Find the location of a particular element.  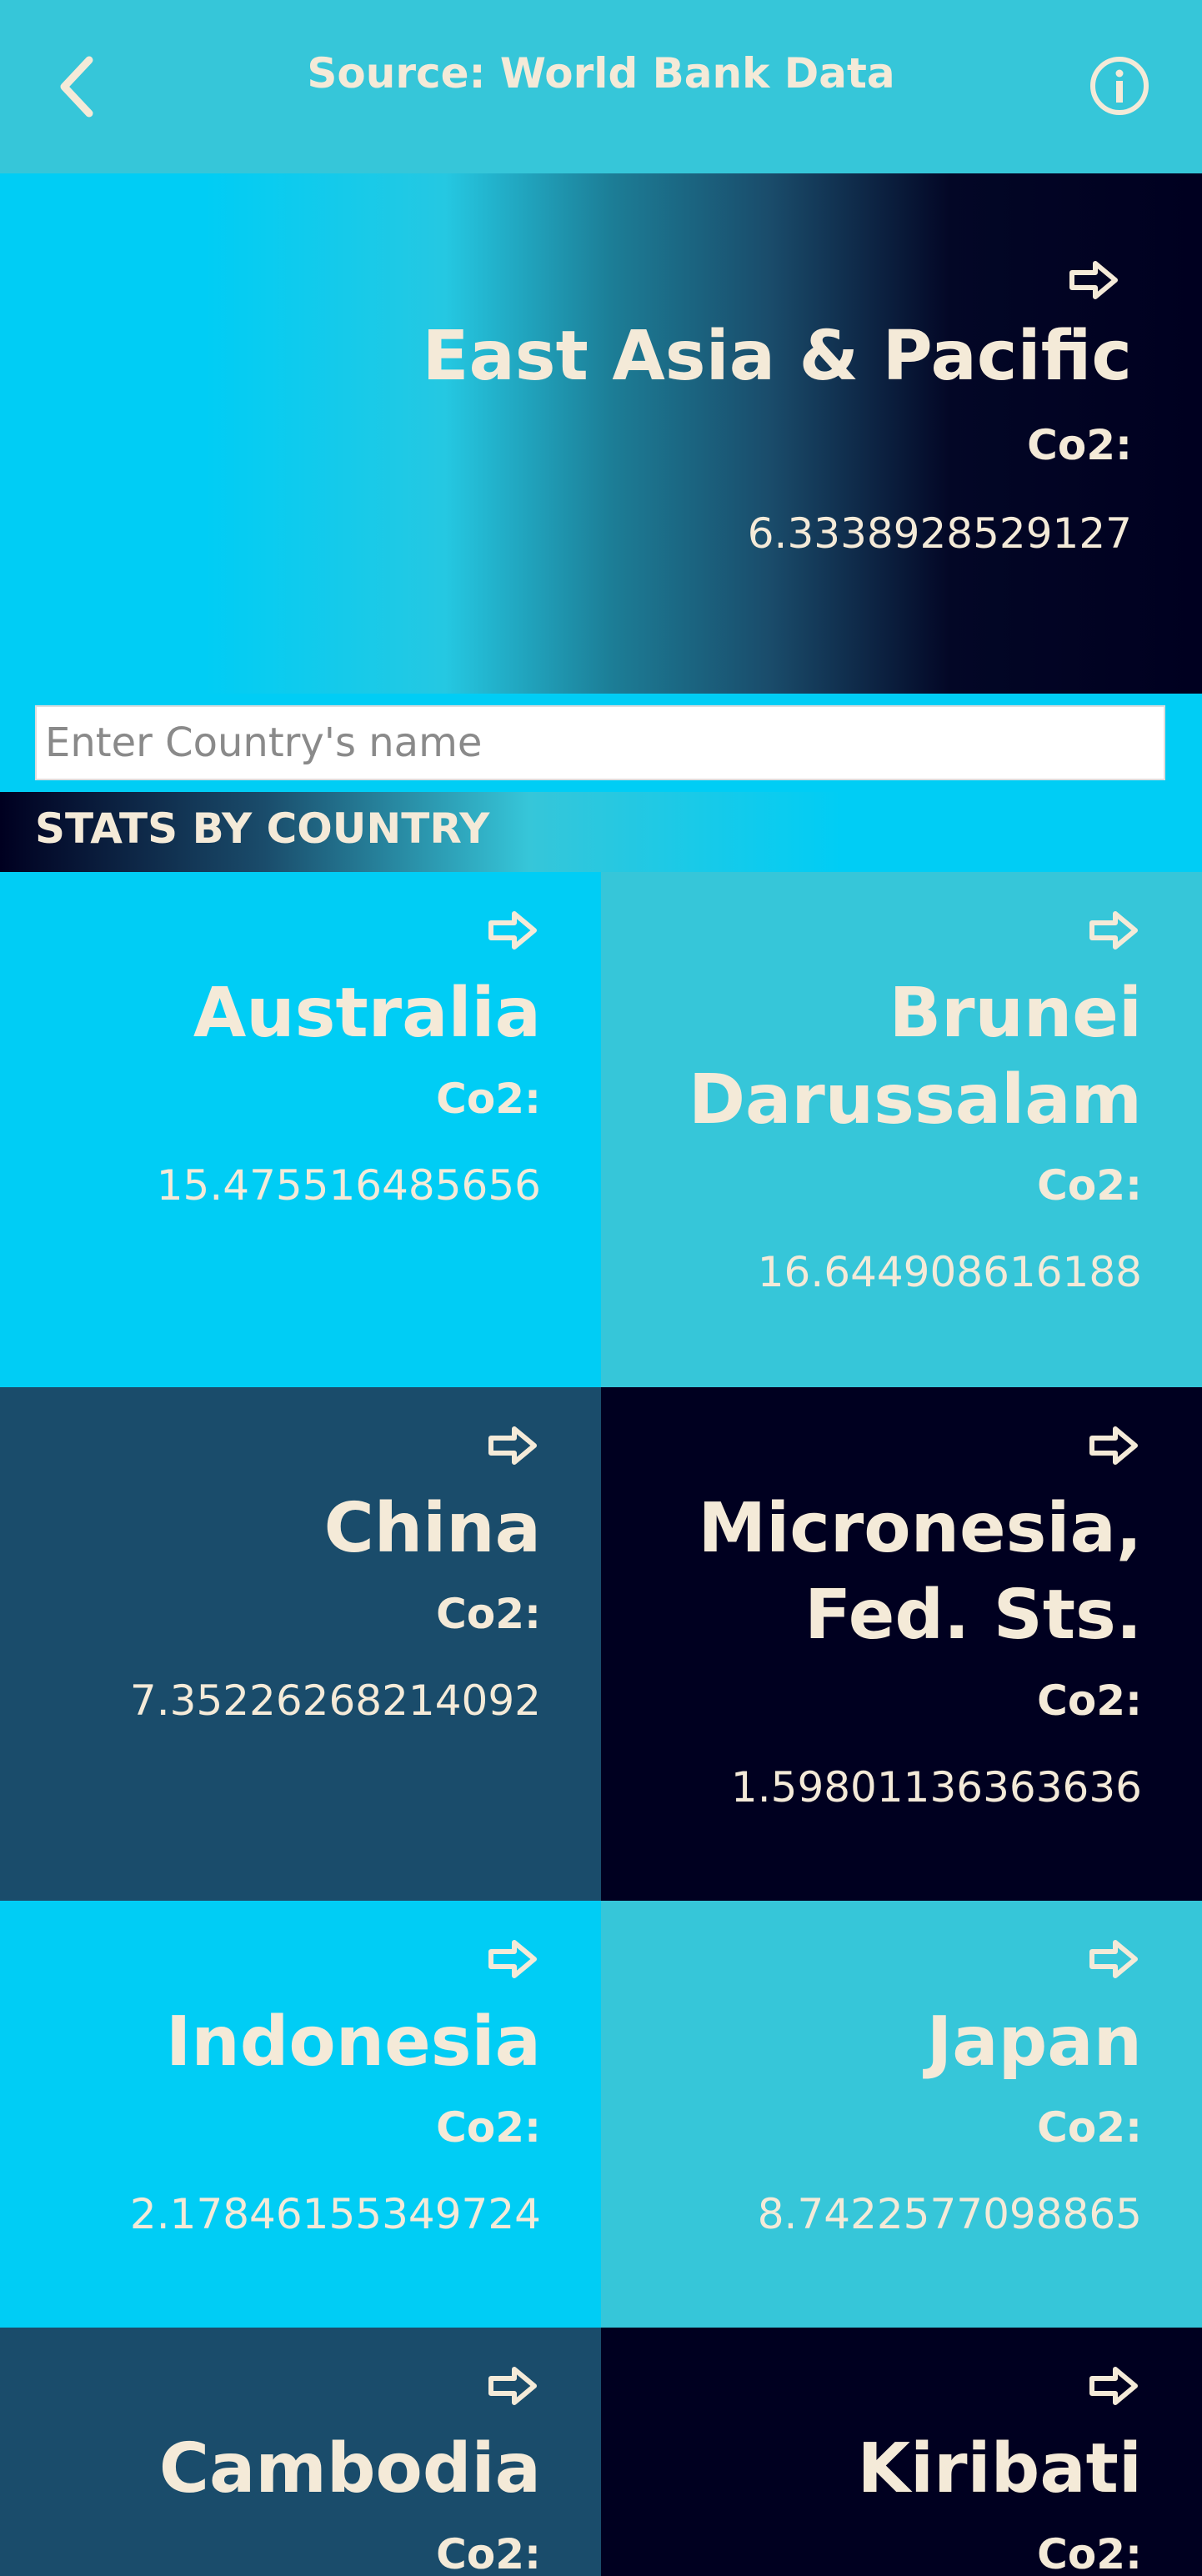

co2-value: 1.59801136363636 is located at coordinates (936, 1787).